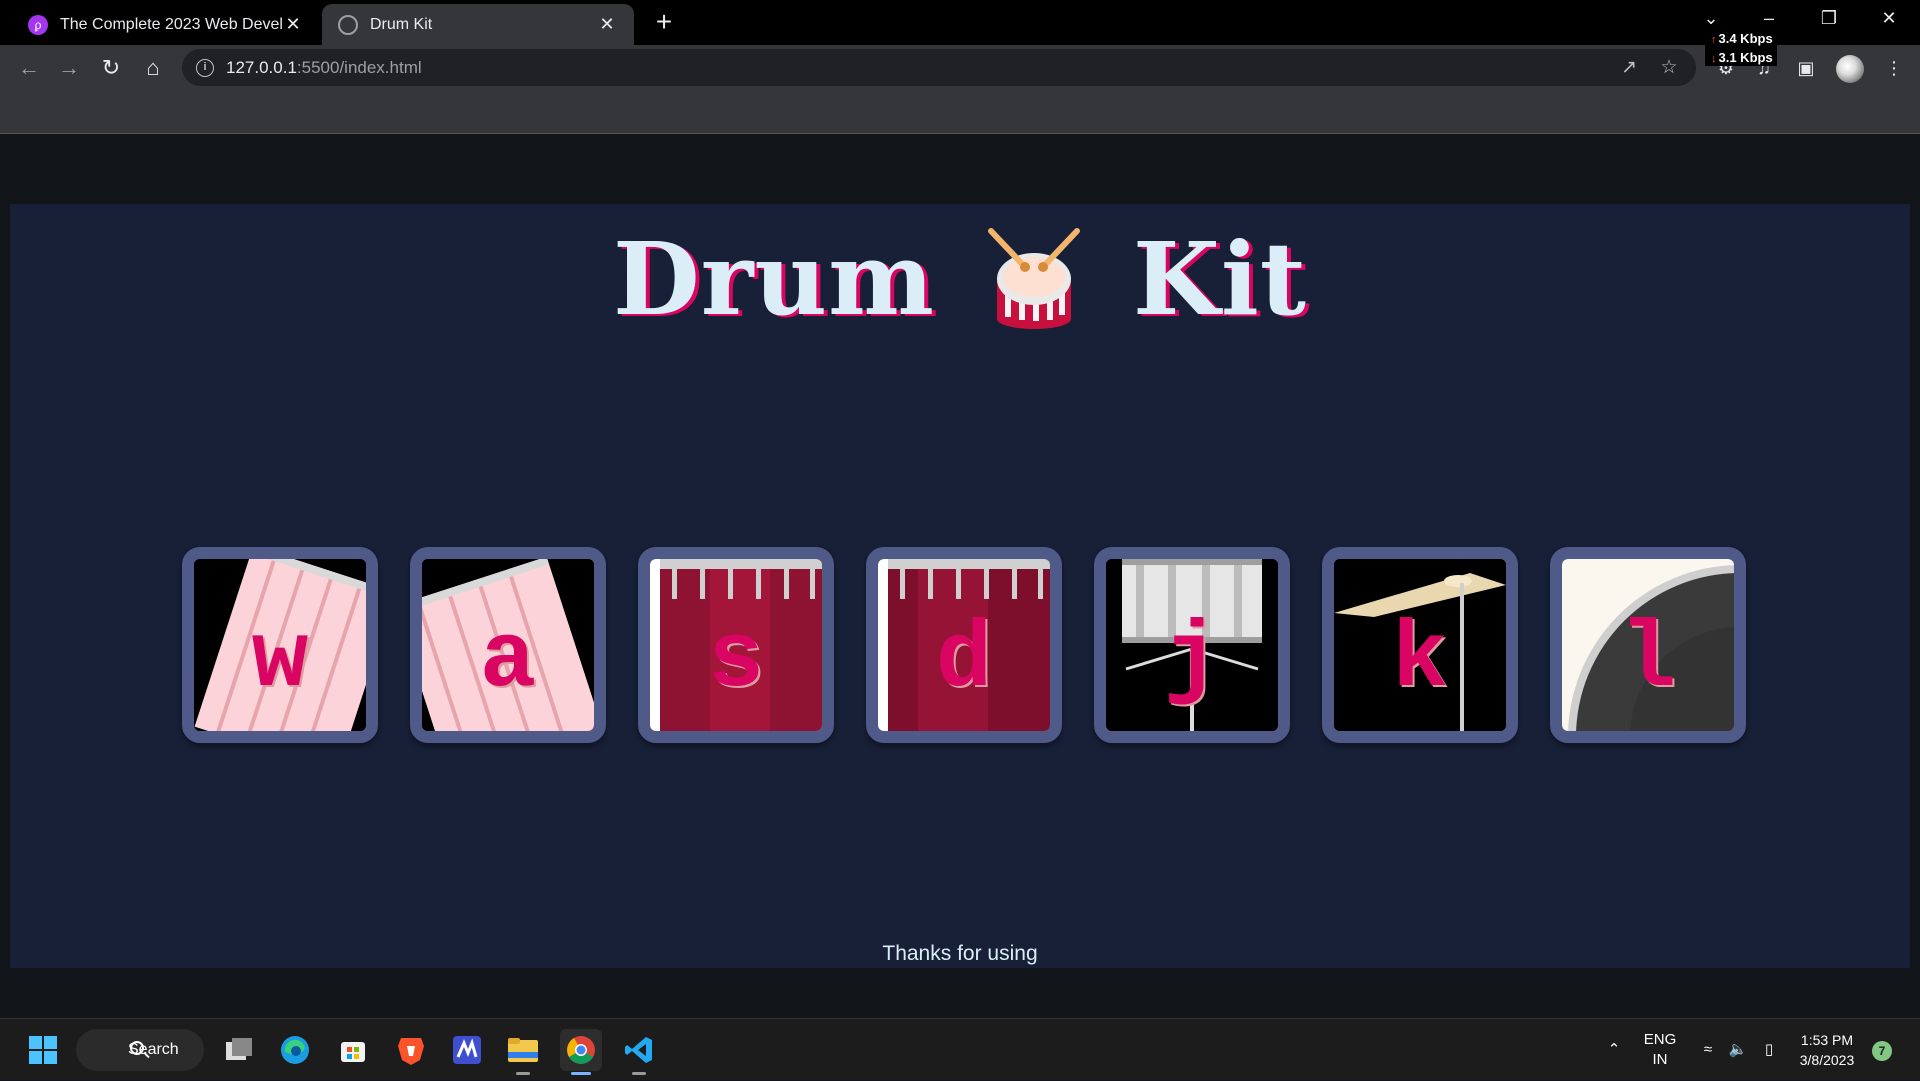  What do you see at coordinates (1669, 68) in the screenshot?
I see `bookmark-star-icon: ☆` at bounding box center [1669, 68].